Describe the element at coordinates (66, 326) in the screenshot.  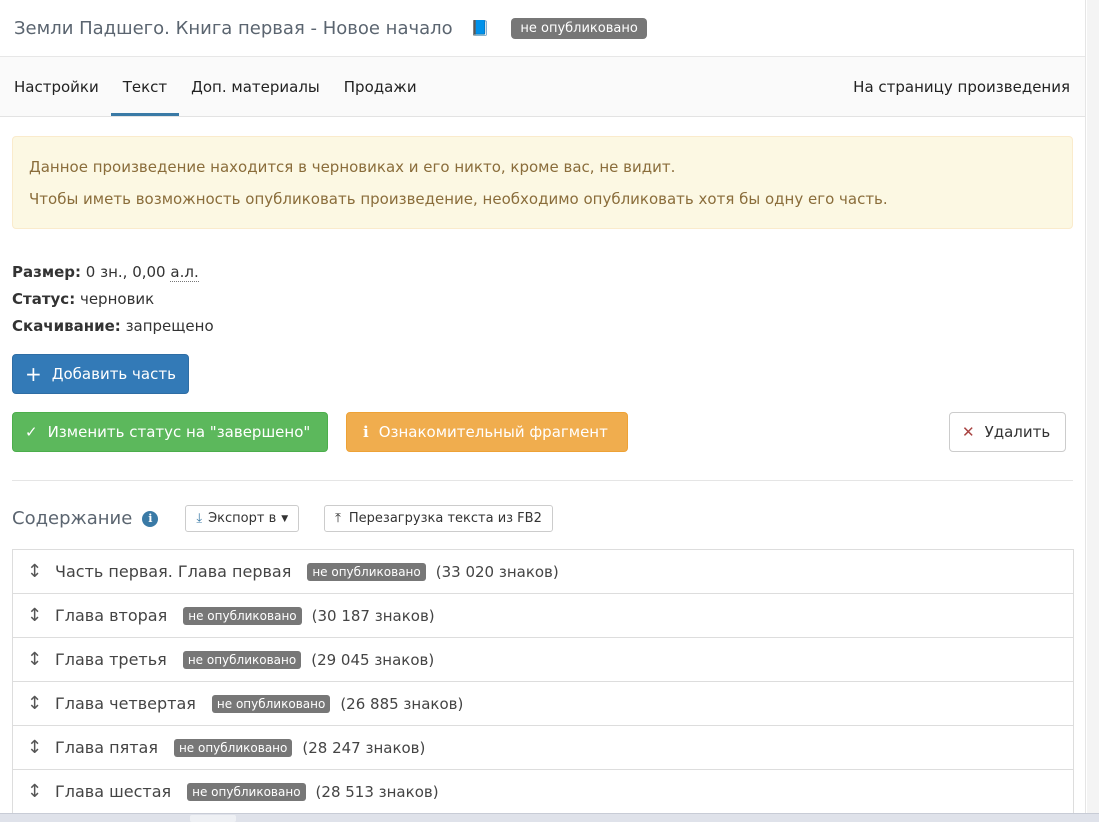
I see `download-label: Скачивание:` at that location.